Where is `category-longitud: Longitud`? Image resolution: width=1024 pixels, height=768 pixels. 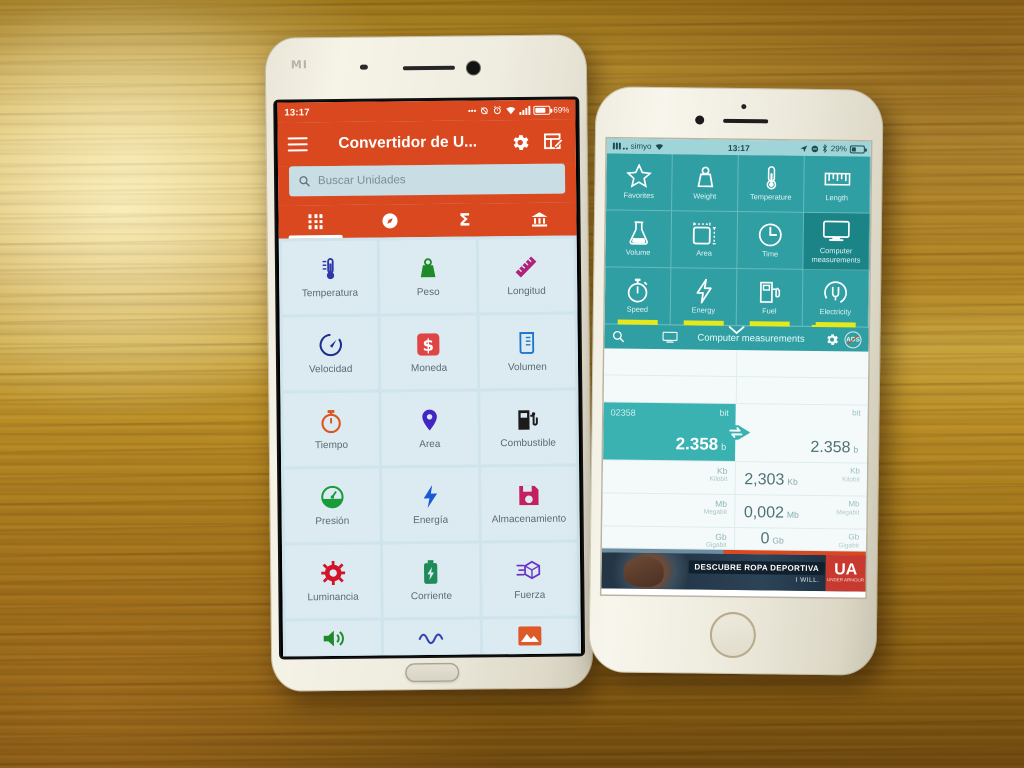 category-longitud: Longitud is located at coordinates (526, 275).